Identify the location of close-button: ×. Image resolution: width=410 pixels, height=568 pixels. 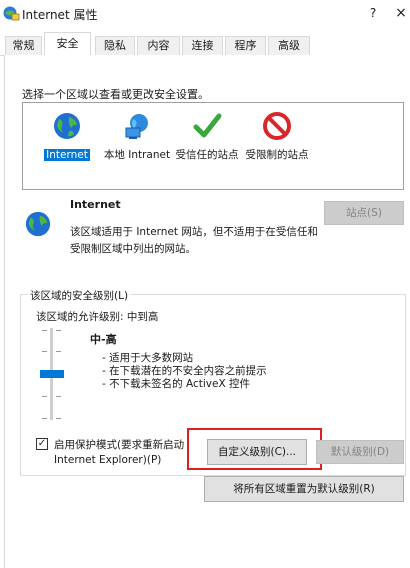
(401, 13).